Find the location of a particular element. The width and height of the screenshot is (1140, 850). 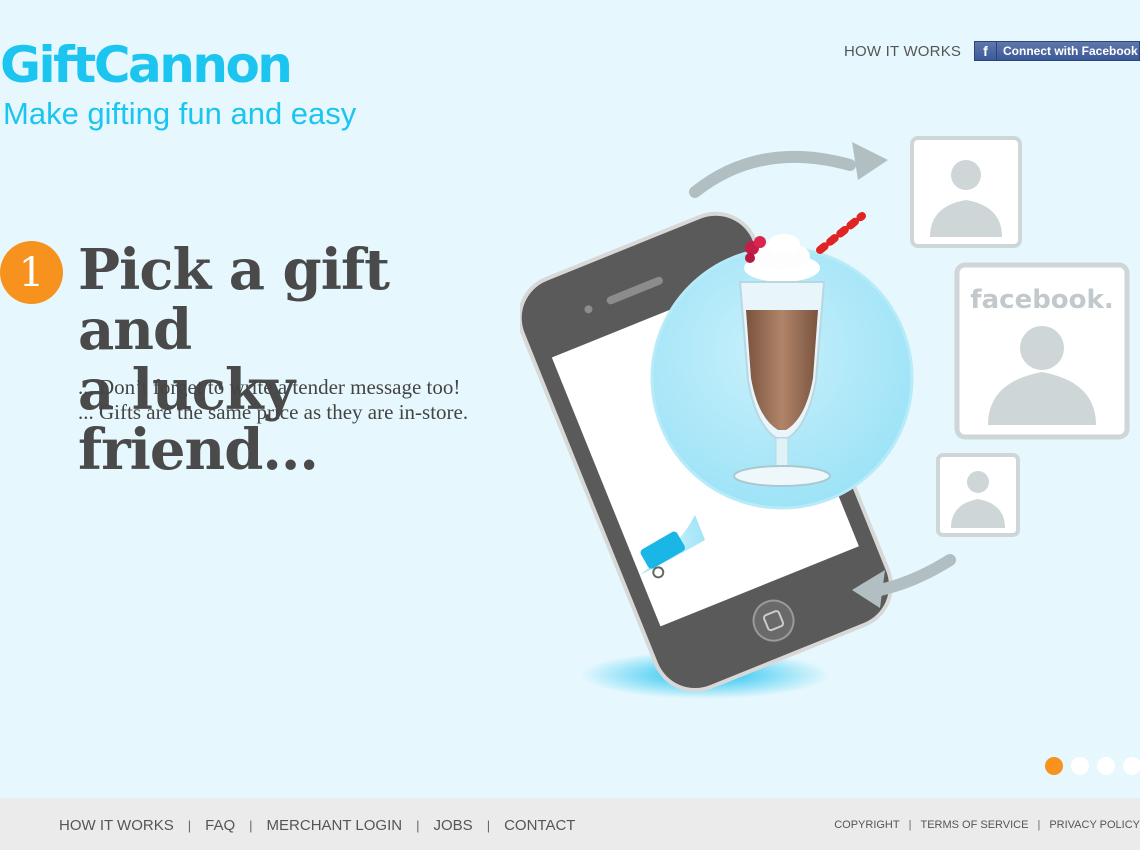

footer-link-privacy-policy: PRIVACY POLICY is located at coordinates (1094, 825).